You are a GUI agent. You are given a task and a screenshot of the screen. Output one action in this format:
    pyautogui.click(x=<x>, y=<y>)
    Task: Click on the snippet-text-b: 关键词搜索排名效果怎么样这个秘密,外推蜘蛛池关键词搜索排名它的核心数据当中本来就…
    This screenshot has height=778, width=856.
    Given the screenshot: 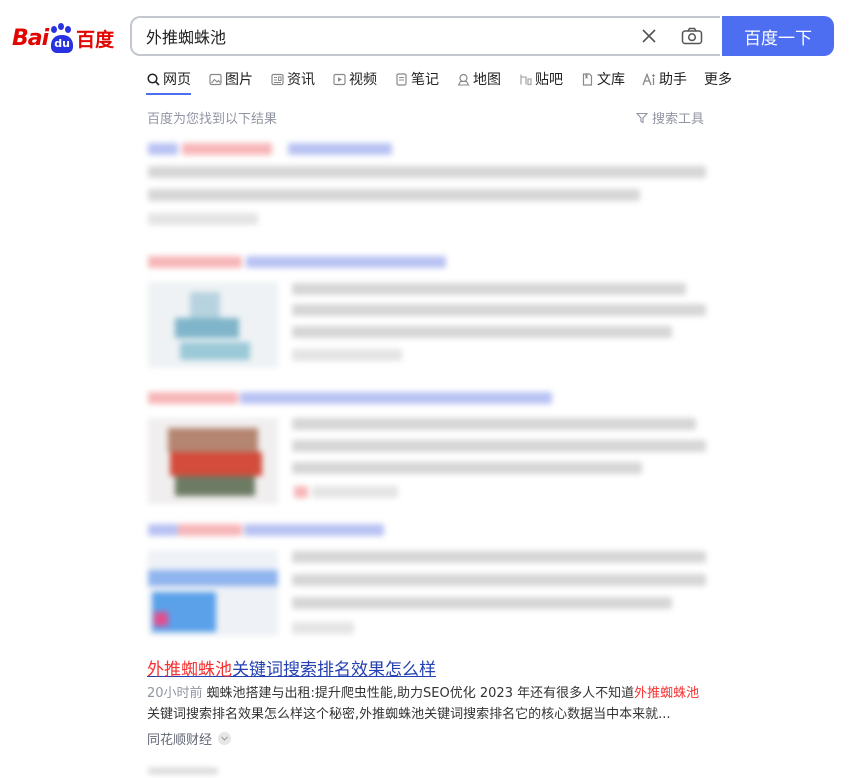 What is the action you would take?
    pyautogui.click(x=409, y=714)
    